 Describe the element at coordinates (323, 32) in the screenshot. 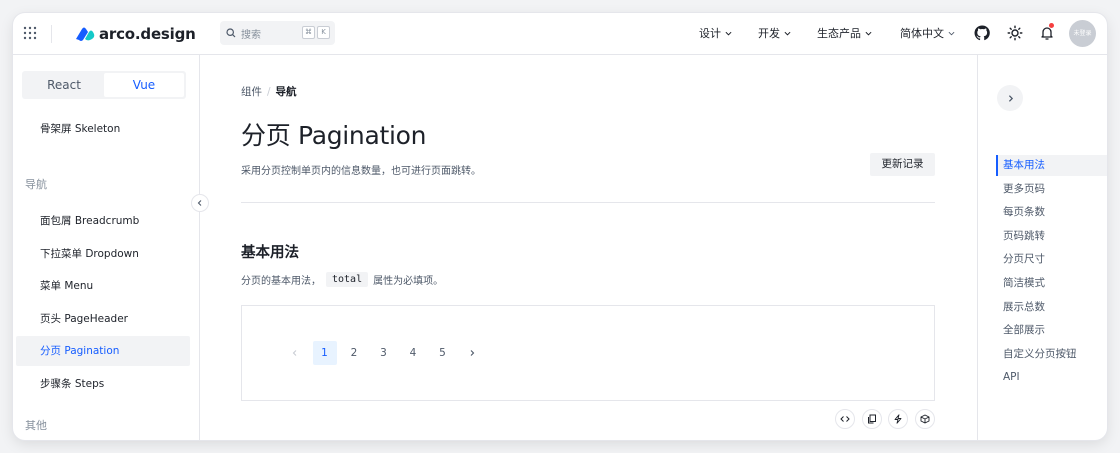

I see `shortcut-k-key: K` at that location.